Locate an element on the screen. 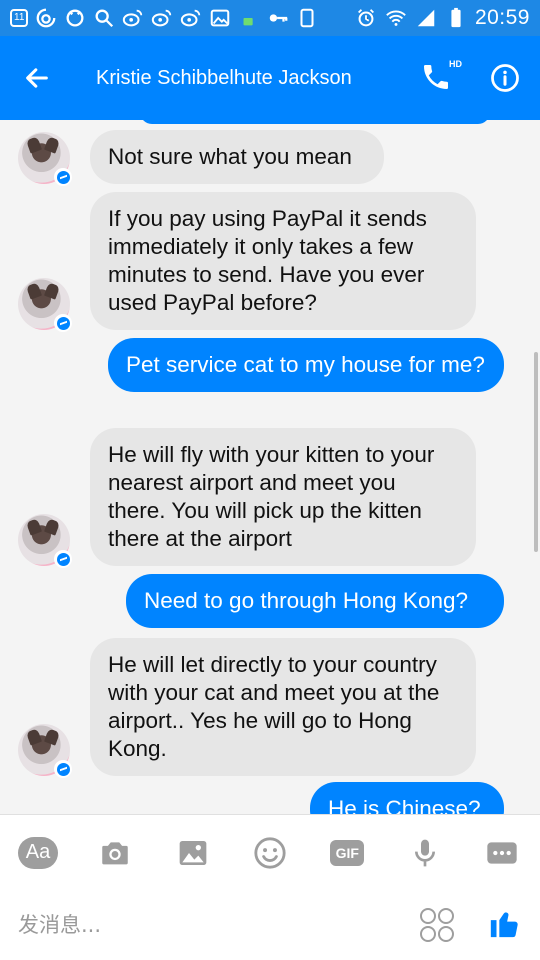 The height and width of the screenshot is (960, 540). gif-icon: GIF is located at coordinates (347, 852).